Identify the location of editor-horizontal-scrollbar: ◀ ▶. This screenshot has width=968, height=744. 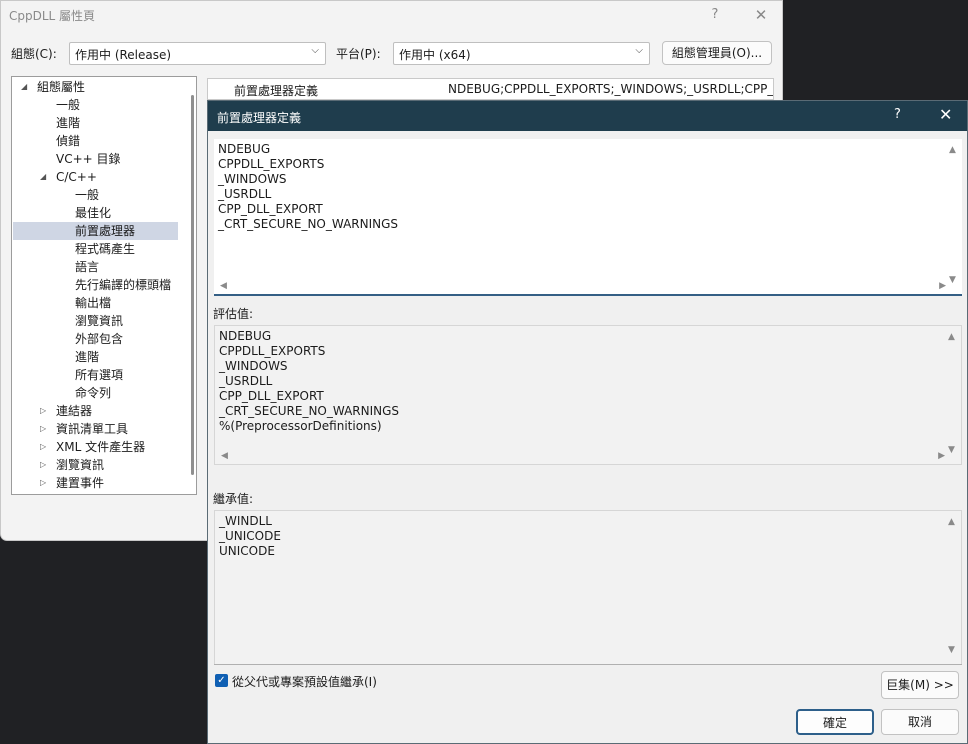
(582, 285).